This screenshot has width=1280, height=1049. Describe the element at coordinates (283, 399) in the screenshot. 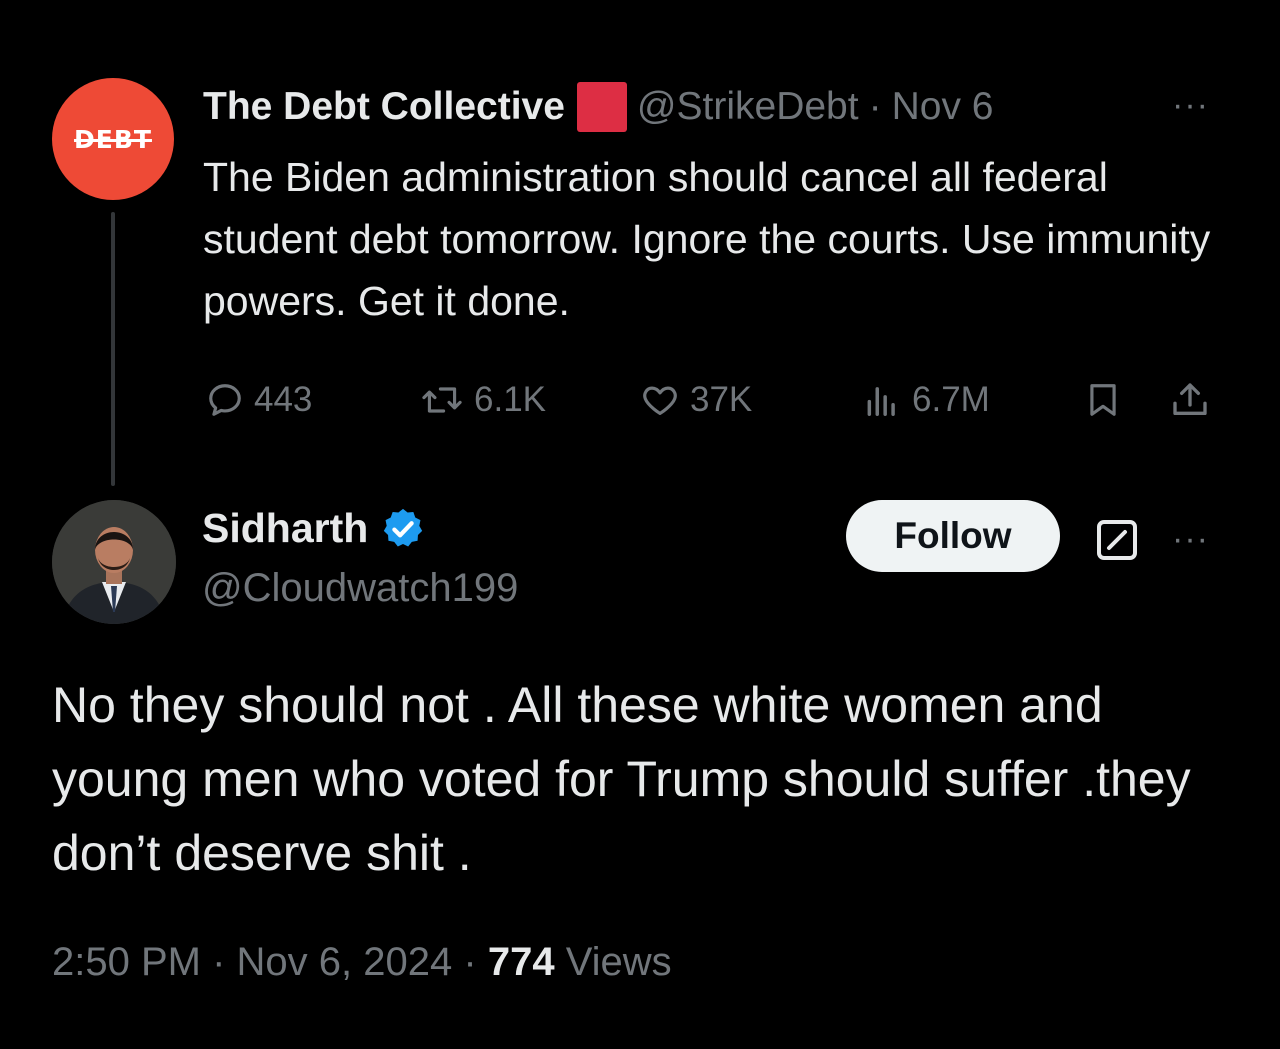

I see `reply-count: 443` at that location.